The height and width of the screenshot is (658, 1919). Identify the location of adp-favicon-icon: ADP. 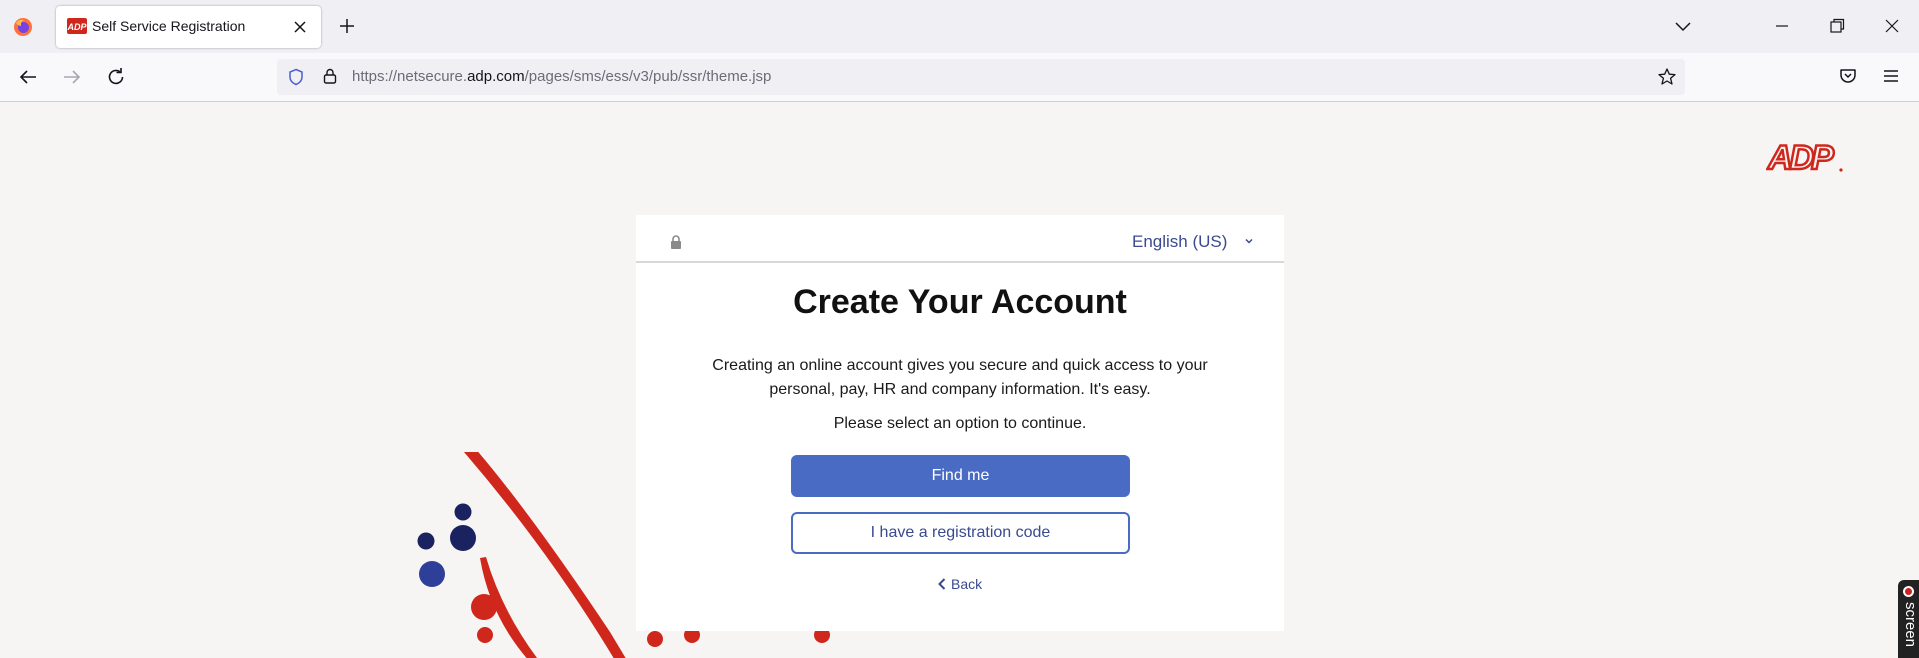
(77, 26).